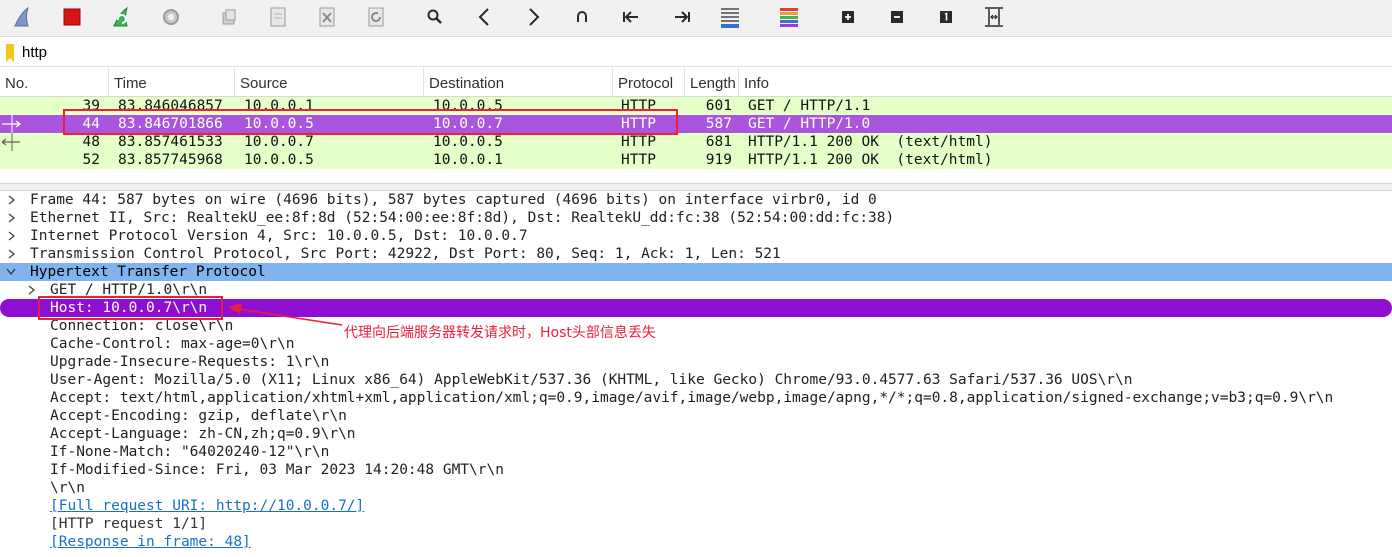 Image resolution: width=1392 pixels, height=557 pixels. Describe the element at coordinates (848, 17) in the screenshot. I see `zoom-in-icon` at that location.